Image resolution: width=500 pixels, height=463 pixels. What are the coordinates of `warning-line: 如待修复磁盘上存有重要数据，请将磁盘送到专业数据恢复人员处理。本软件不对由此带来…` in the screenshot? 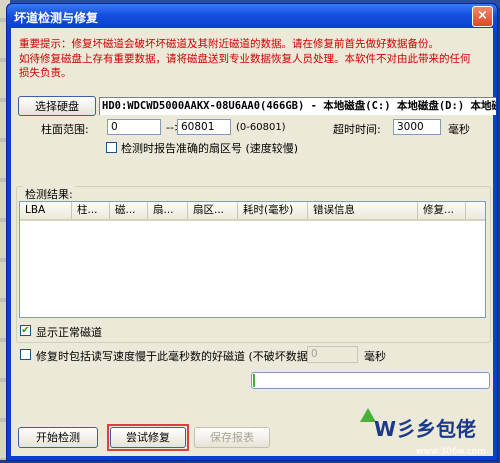 It's located at (245, 58).